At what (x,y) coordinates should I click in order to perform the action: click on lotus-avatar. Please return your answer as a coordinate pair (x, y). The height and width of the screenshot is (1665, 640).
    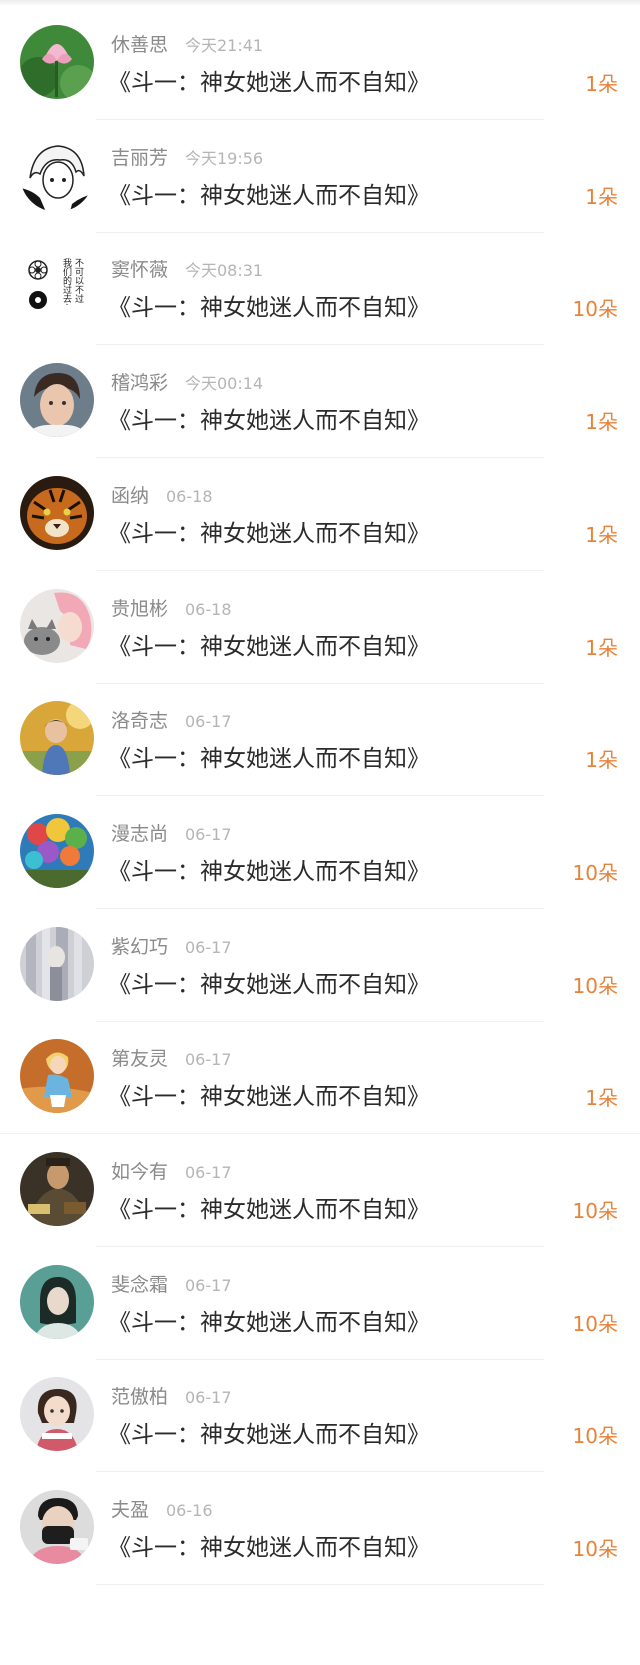
    Looking at the image, I should click on (57, 62).